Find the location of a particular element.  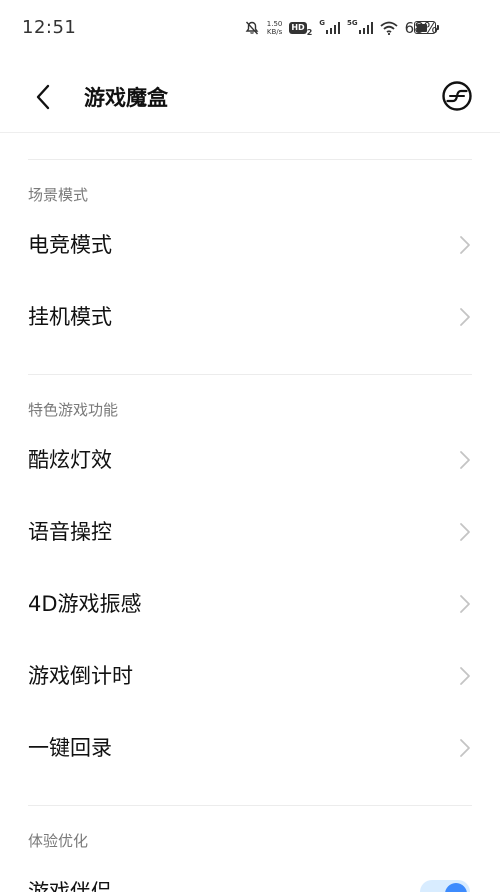

chevron-left-icon is located at coordinates (43, 97).